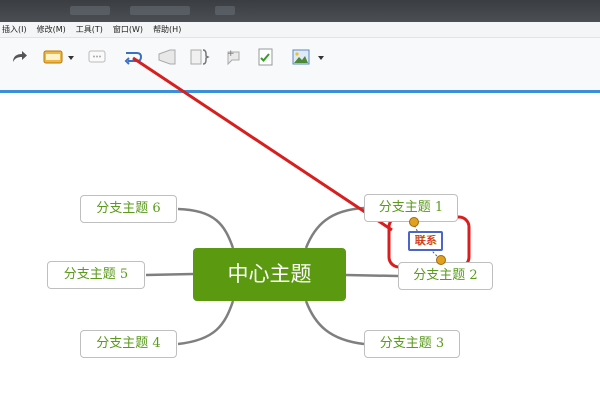  I want to click on central-topic: 中心主题, so click(269, 274).